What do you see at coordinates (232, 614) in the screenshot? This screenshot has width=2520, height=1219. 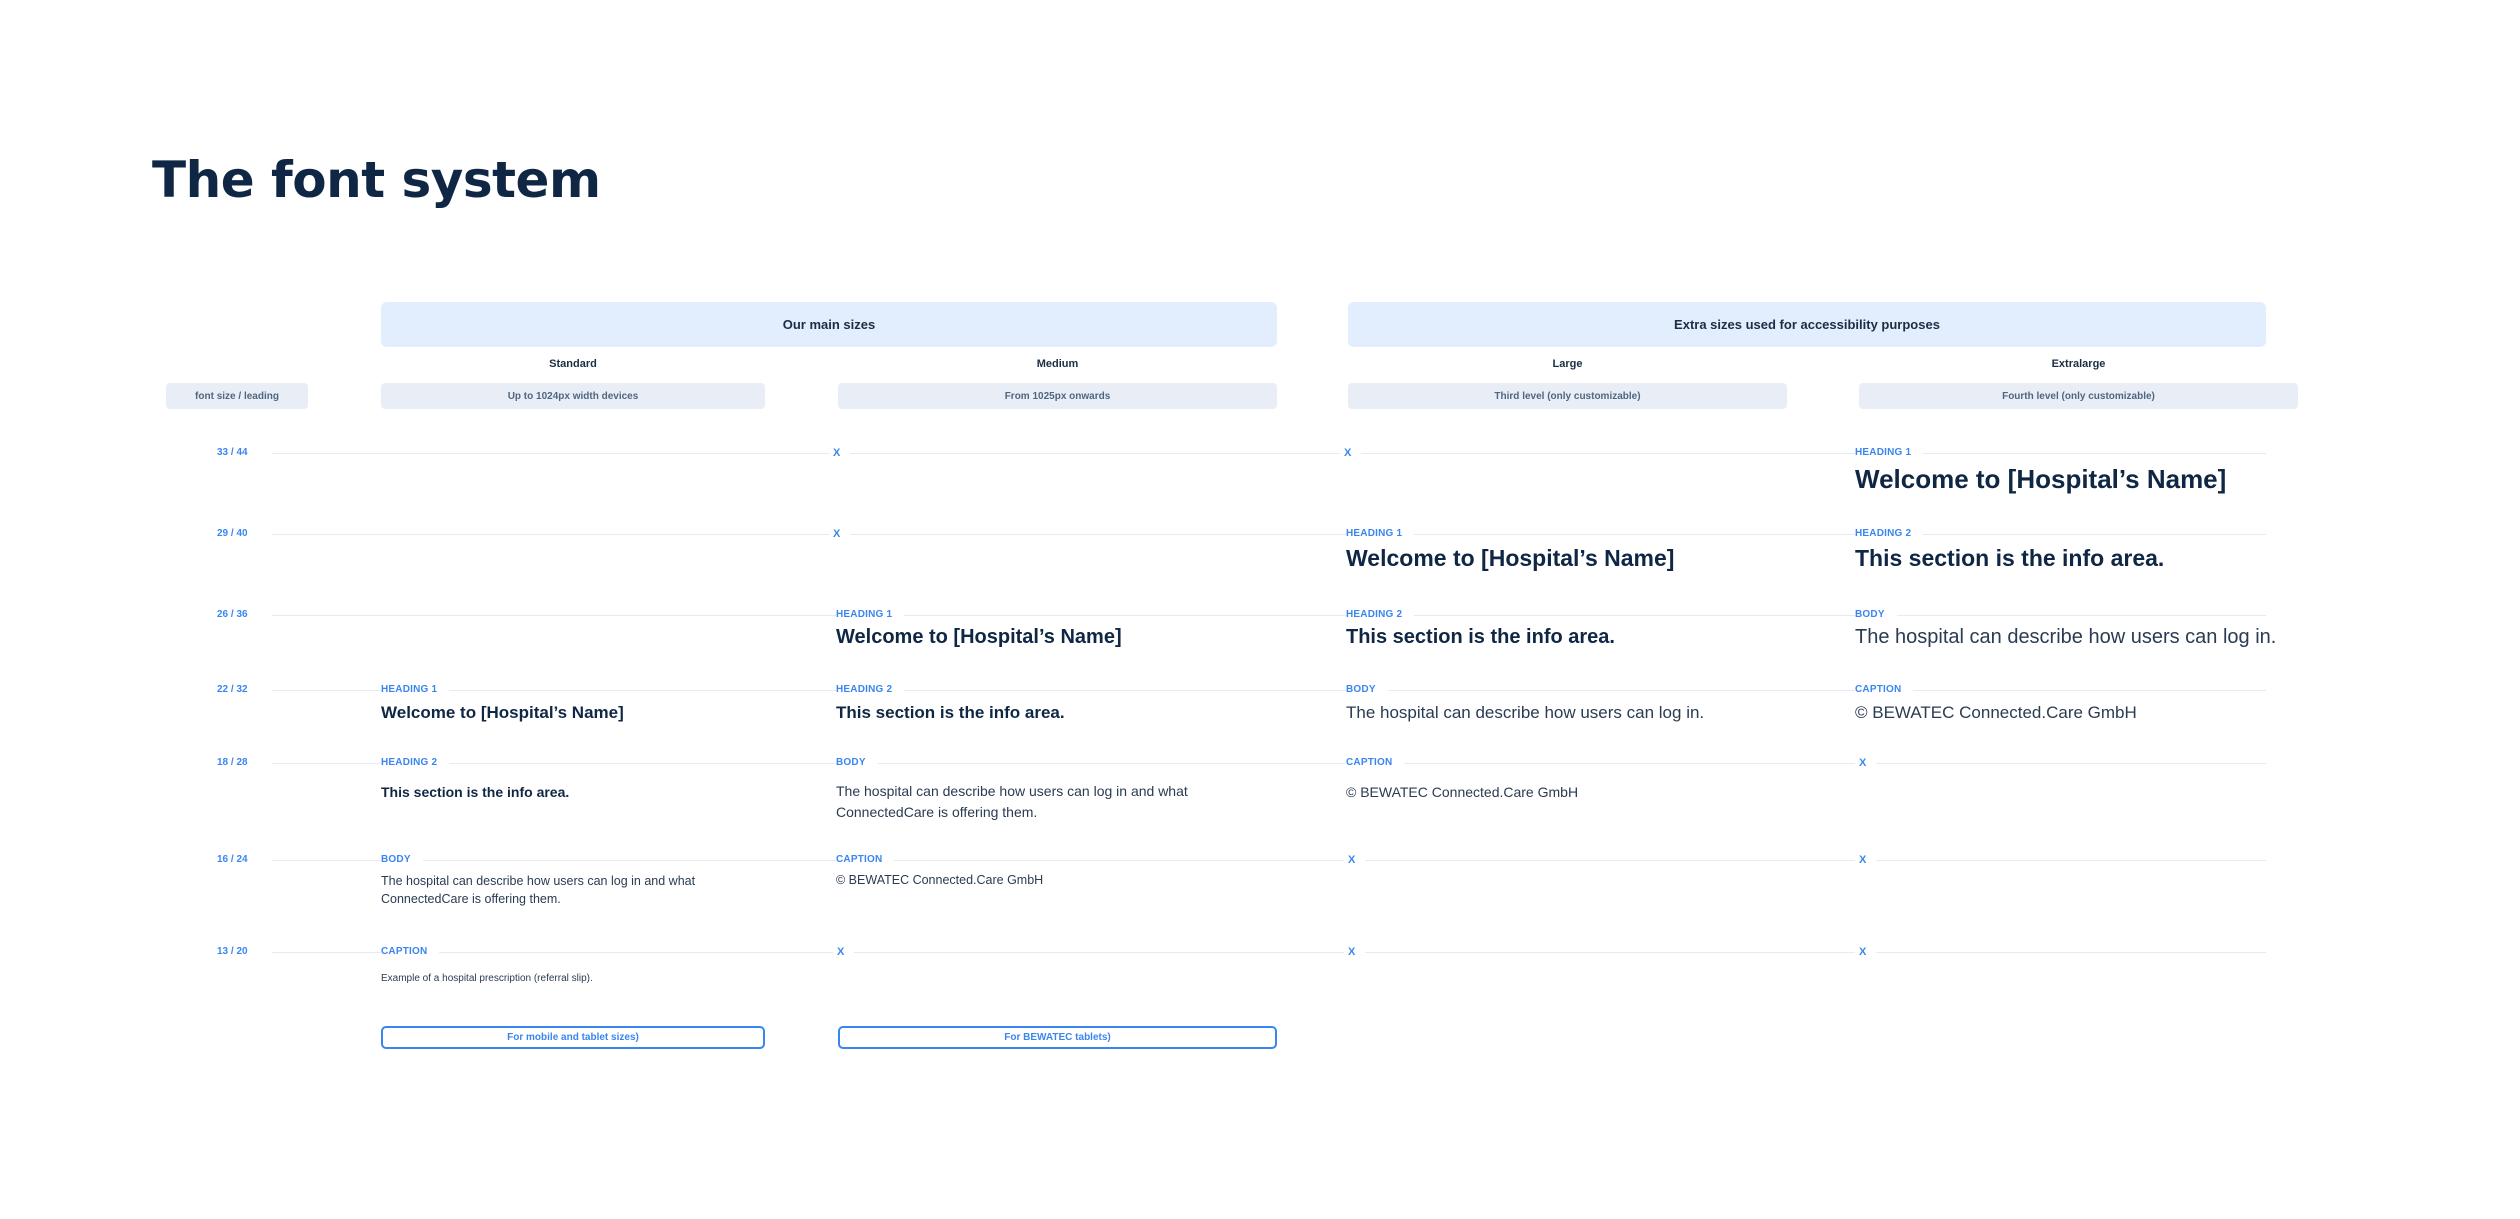 I see `size-label-26: 26 / 36` at bounding box center [232, 614].